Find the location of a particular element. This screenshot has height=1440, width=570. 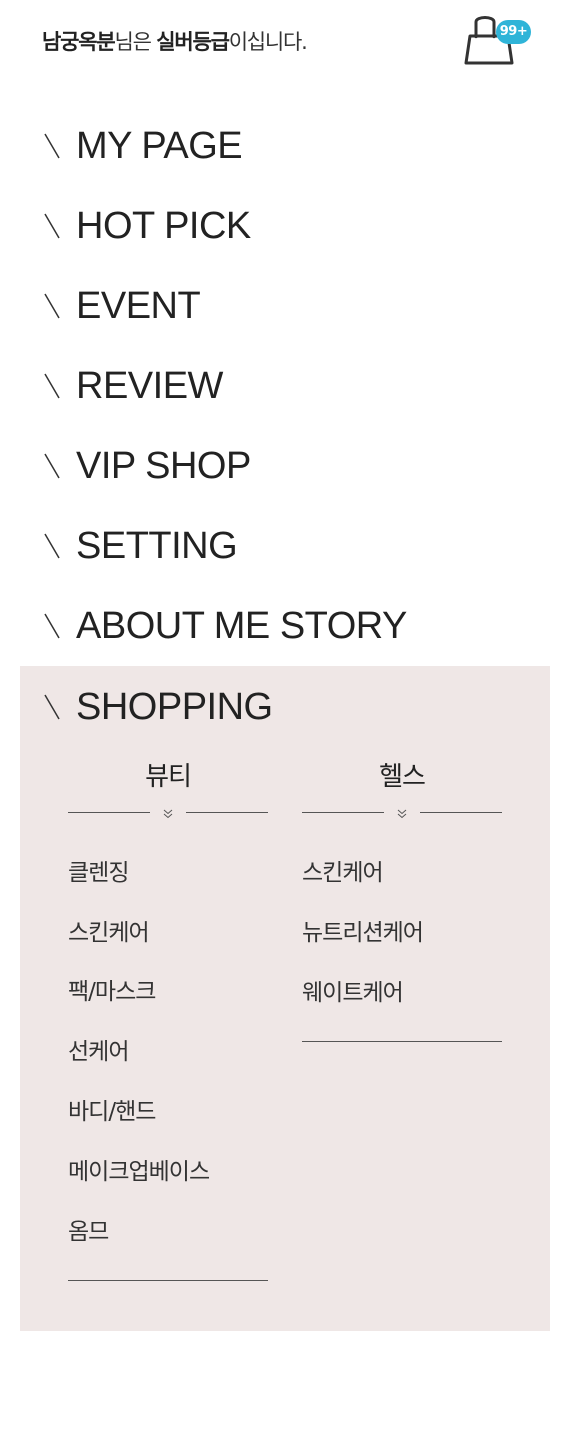

cart-count-badge: 99+ is located at coordinates (513, 32).